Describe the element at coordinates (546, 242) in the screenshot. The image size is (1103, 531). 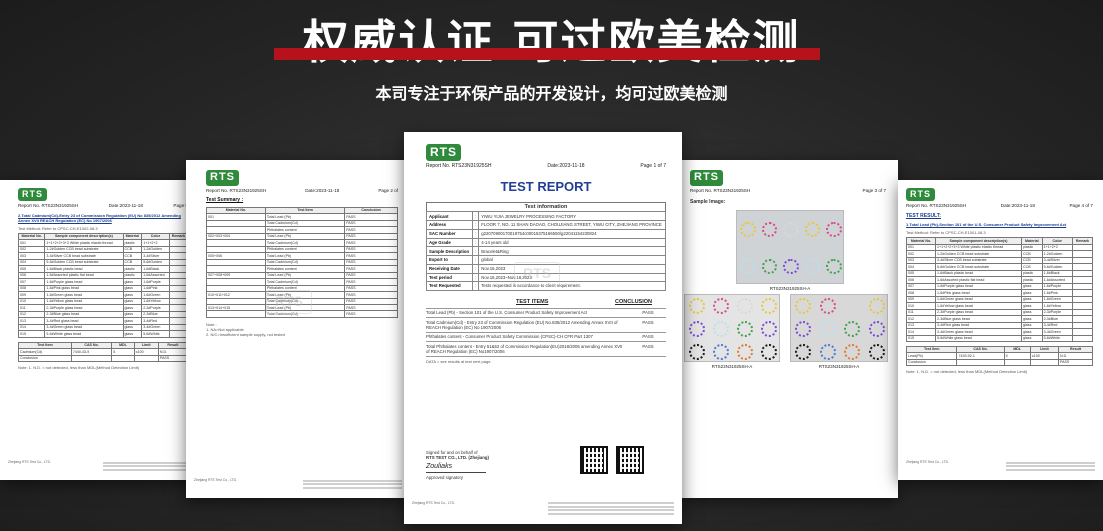
I see `info-row: Age Grade:4-14 years old` at that location.